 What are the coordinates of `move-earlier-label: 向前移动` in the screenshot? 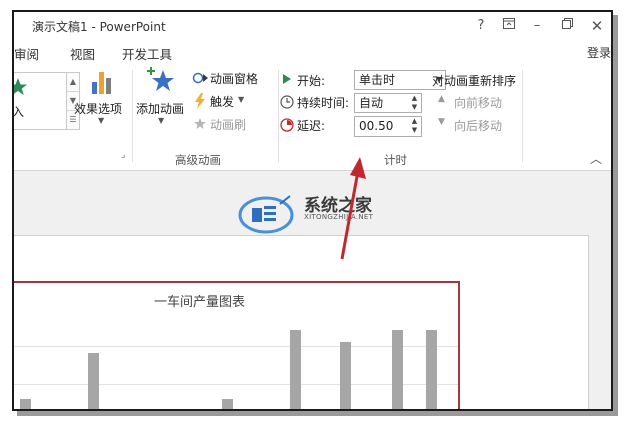 It's located at (478, 103).